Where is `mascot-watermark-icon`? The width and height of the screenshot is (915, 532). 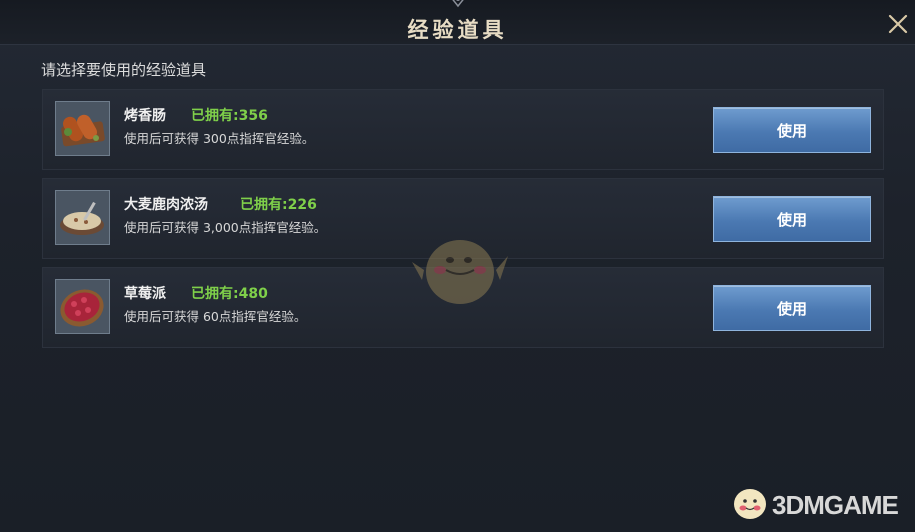
mascot-watermark-icon is located at coordinates (460, 272).